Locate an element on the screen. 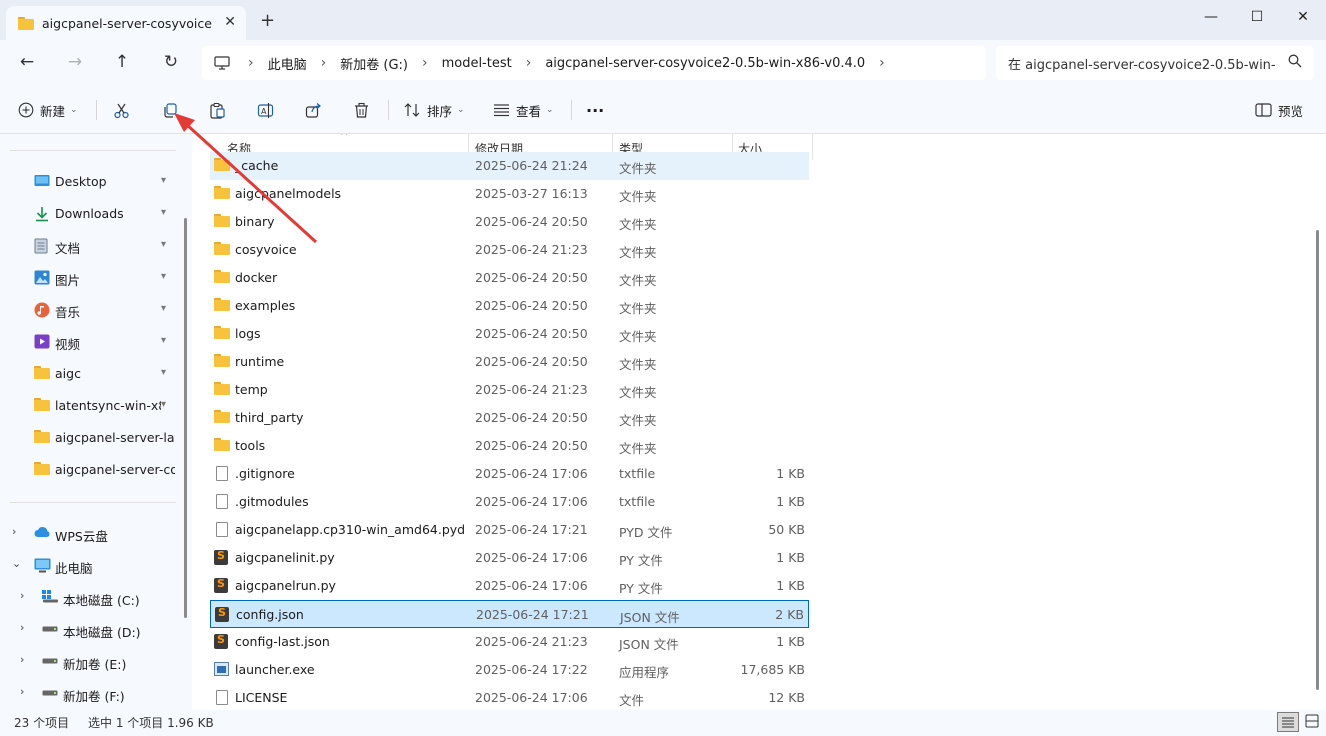 The height and width of the screenshot is (736, 1326). file-row: LICENSE 2025-06-24 17:06 文件 12 KB is located at coordinates (509, 697).